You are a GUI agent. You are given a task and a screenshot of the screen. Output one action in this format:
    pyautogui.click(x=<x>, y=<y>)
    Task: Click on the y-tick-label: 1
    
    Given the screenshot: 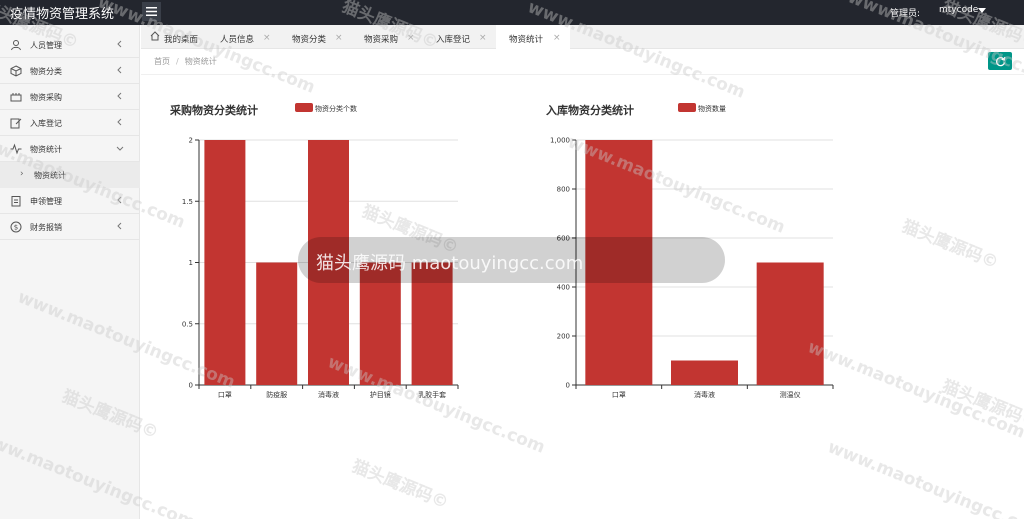 What is the action you would take?
    pyautogui.click(x=191, y=263)
    